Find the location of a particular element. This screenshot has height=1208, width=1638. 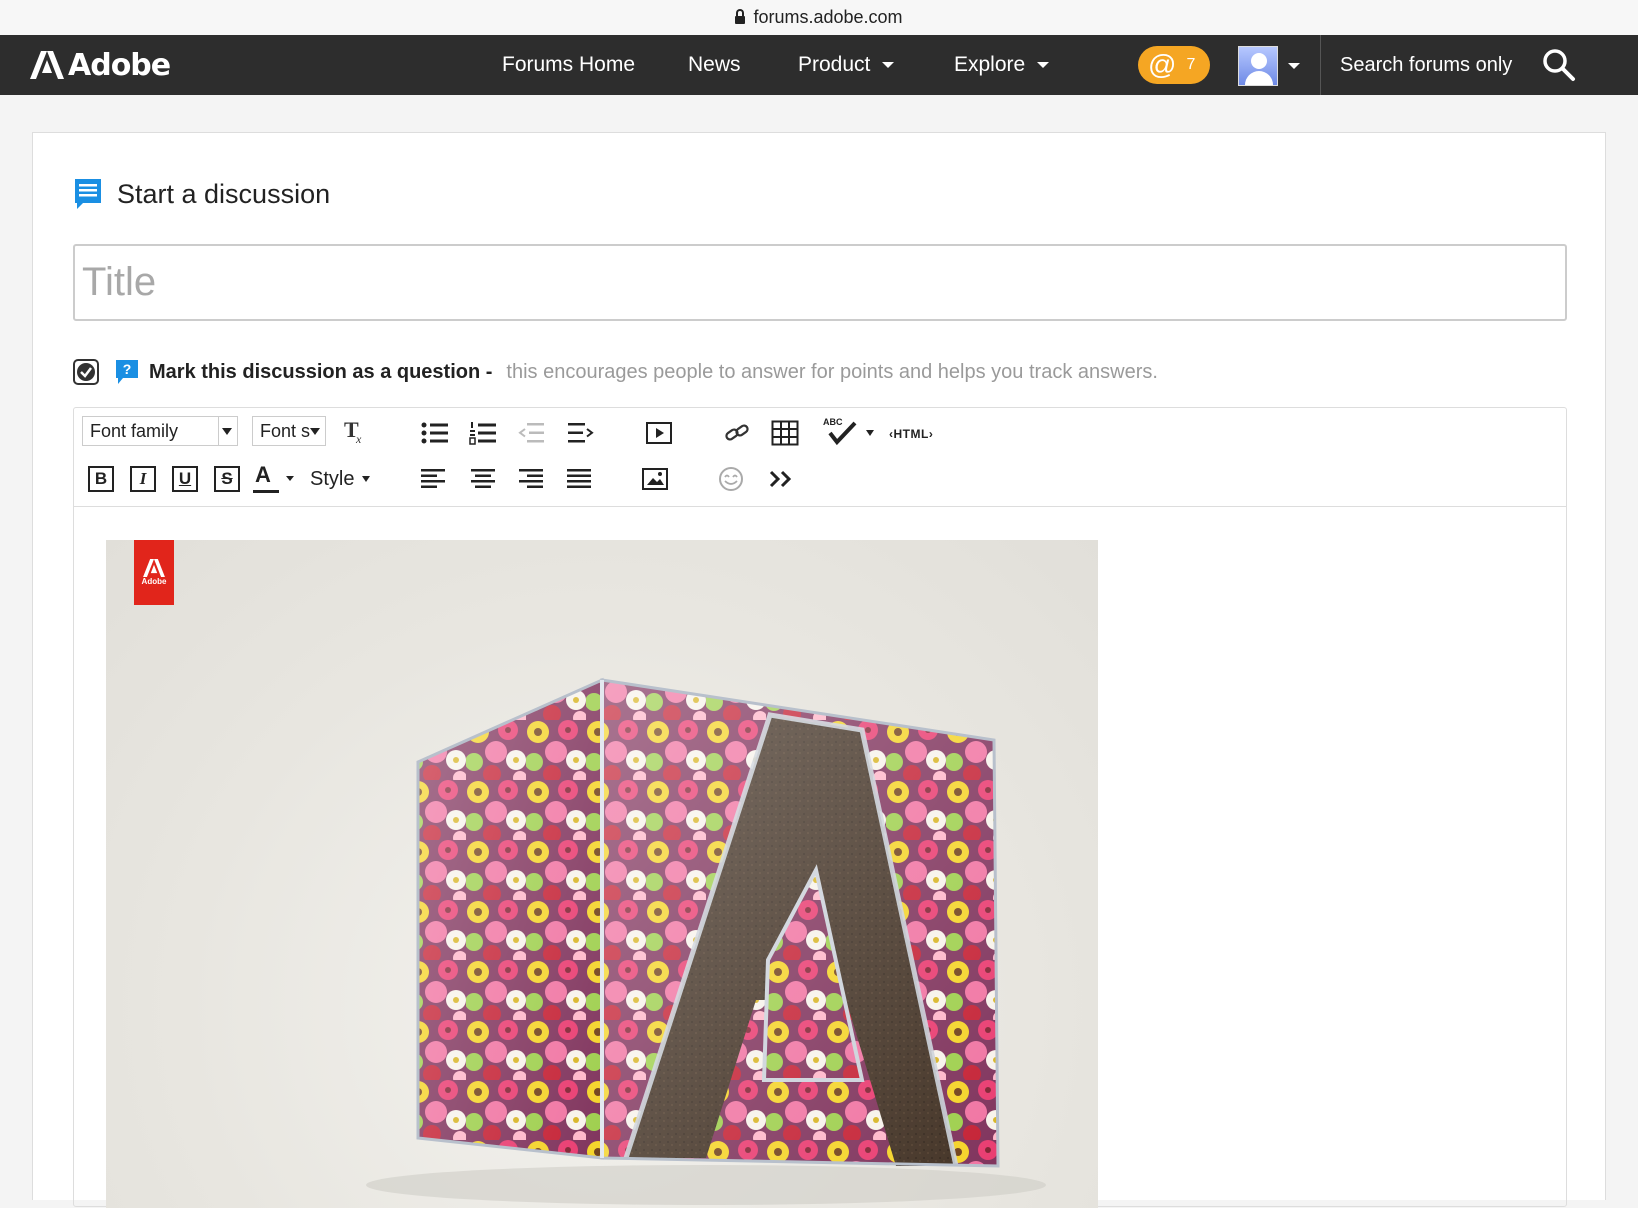

html-source-button: ‹HTML› is located at coordinates (911, 434).